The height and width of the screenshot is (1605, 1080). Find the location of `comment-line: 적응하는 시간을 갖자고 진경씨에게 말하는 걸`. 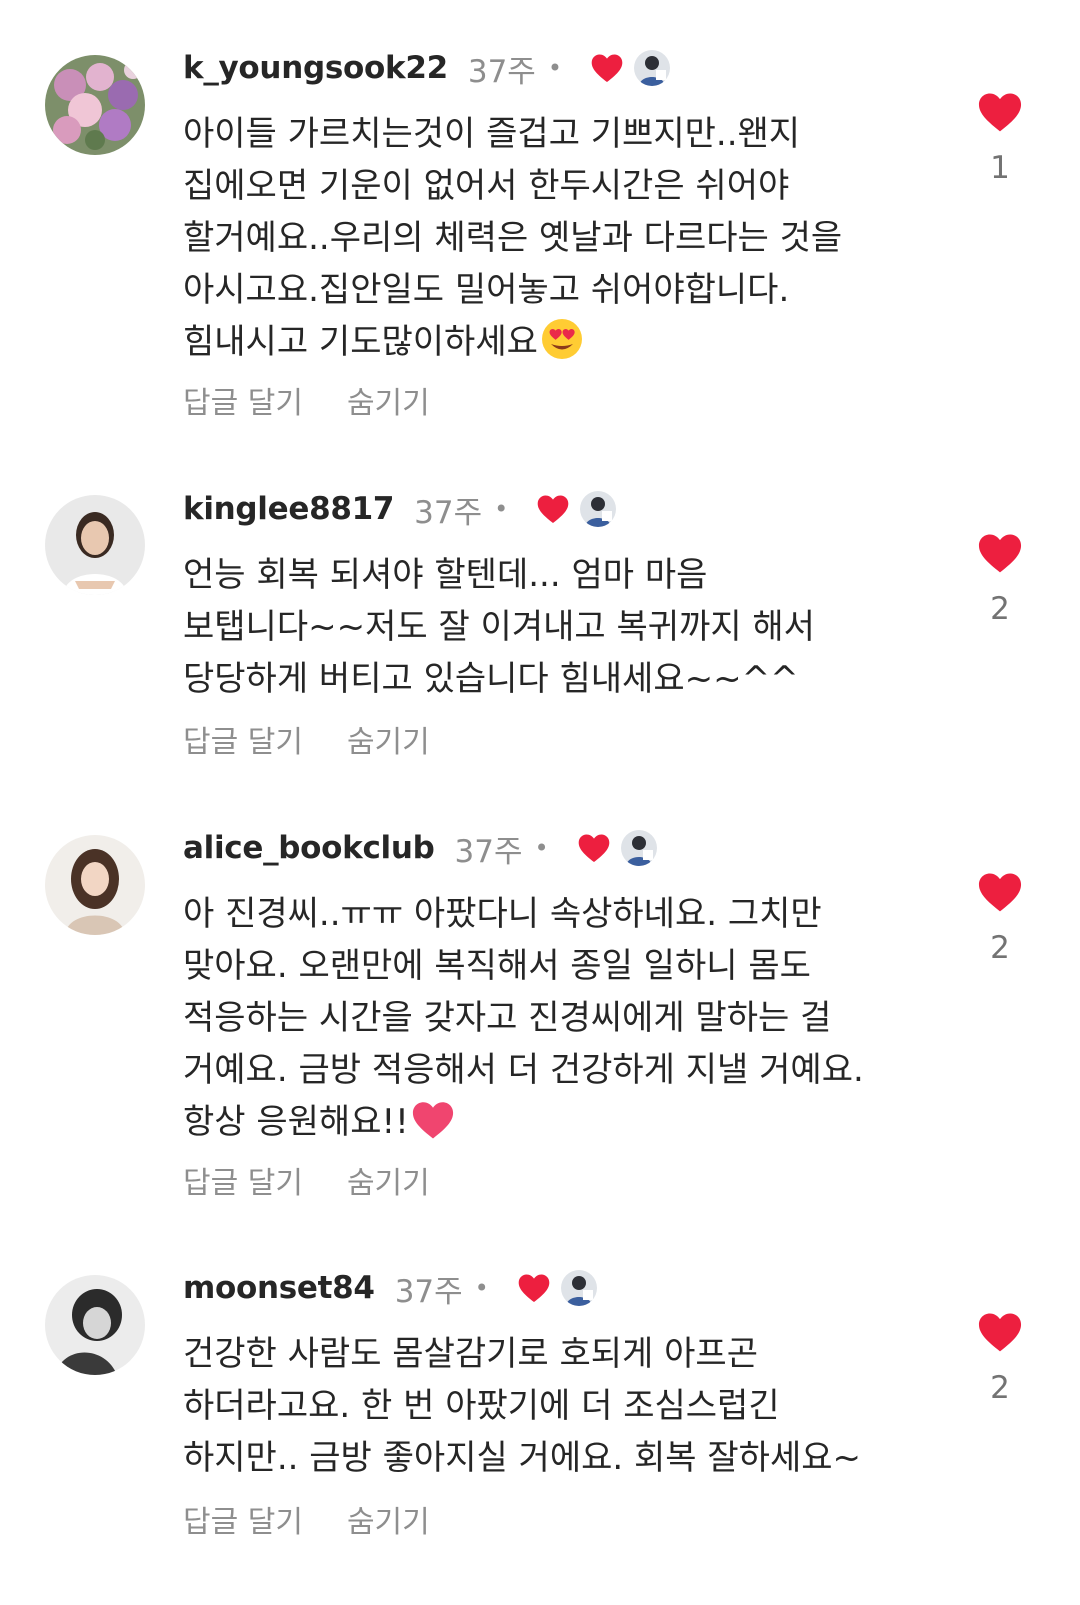

comment-line: 적응하는 시간을 갖자고 진경씨에게 말하는 걸 is located at coordinates (507, 1018).